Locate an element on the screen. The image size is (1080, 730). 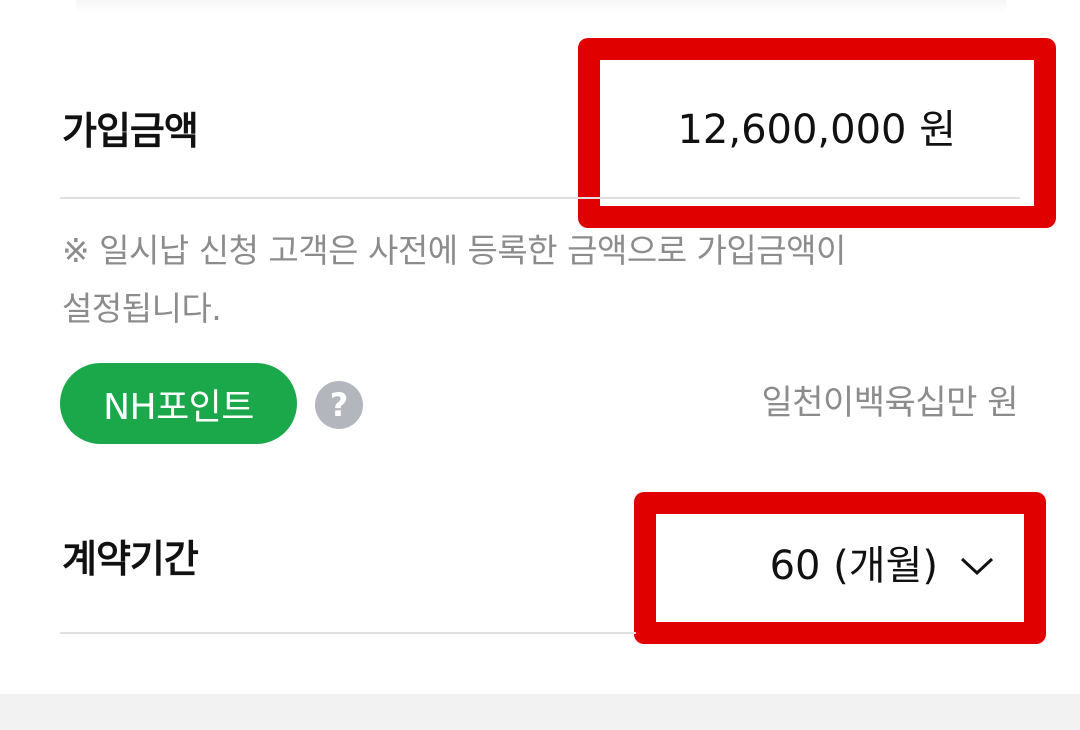
period-select: 60 (개월) is located at coordinates (882, 566).